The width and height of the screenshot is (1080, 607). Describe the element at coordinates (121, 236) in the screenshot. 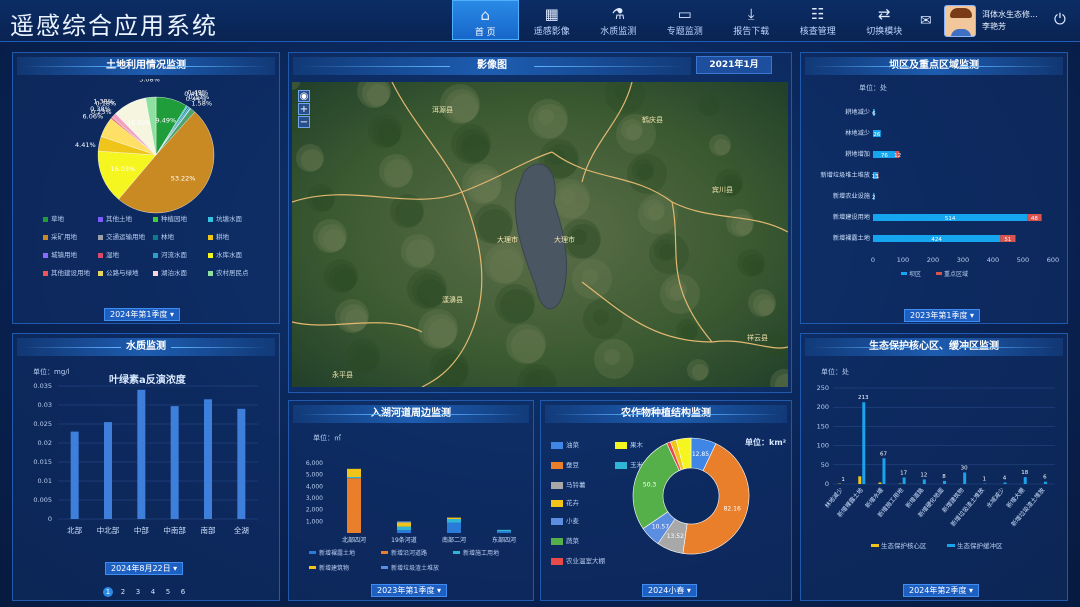

I see `land-legend-item: 交通运输用地` at that location.